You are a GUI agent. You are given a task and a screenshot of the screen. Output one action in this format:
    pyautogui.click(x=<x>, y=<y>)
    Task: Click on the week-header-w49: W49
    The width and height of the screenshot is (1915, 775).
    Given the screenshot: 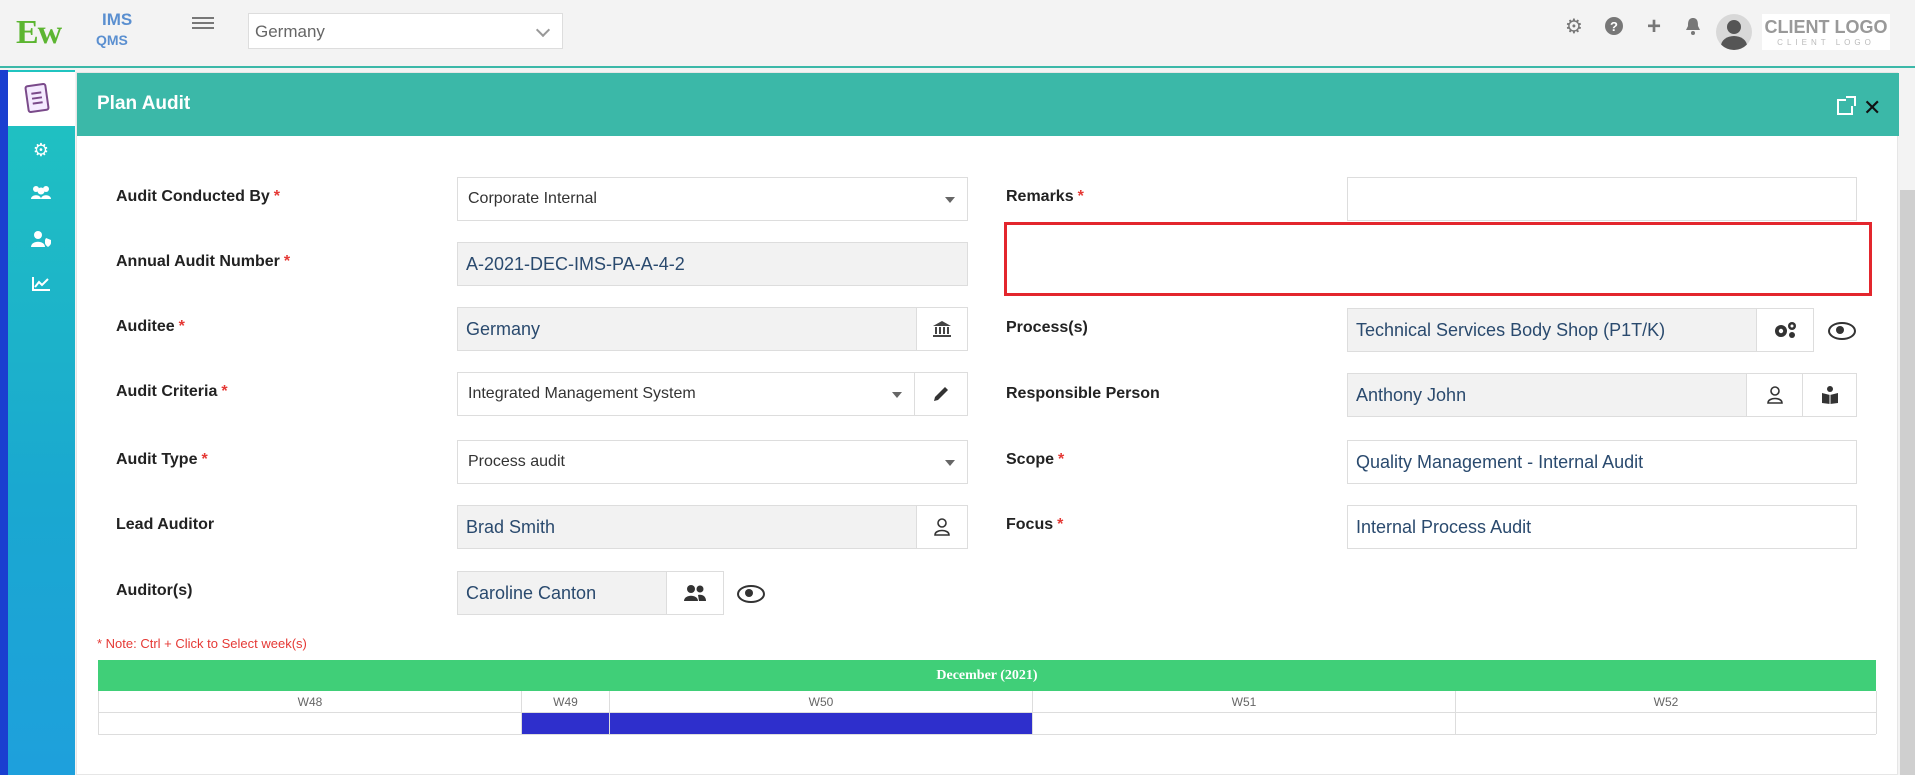 What is the action you would take?
    pyautogui.click(x=566, y=702)
    